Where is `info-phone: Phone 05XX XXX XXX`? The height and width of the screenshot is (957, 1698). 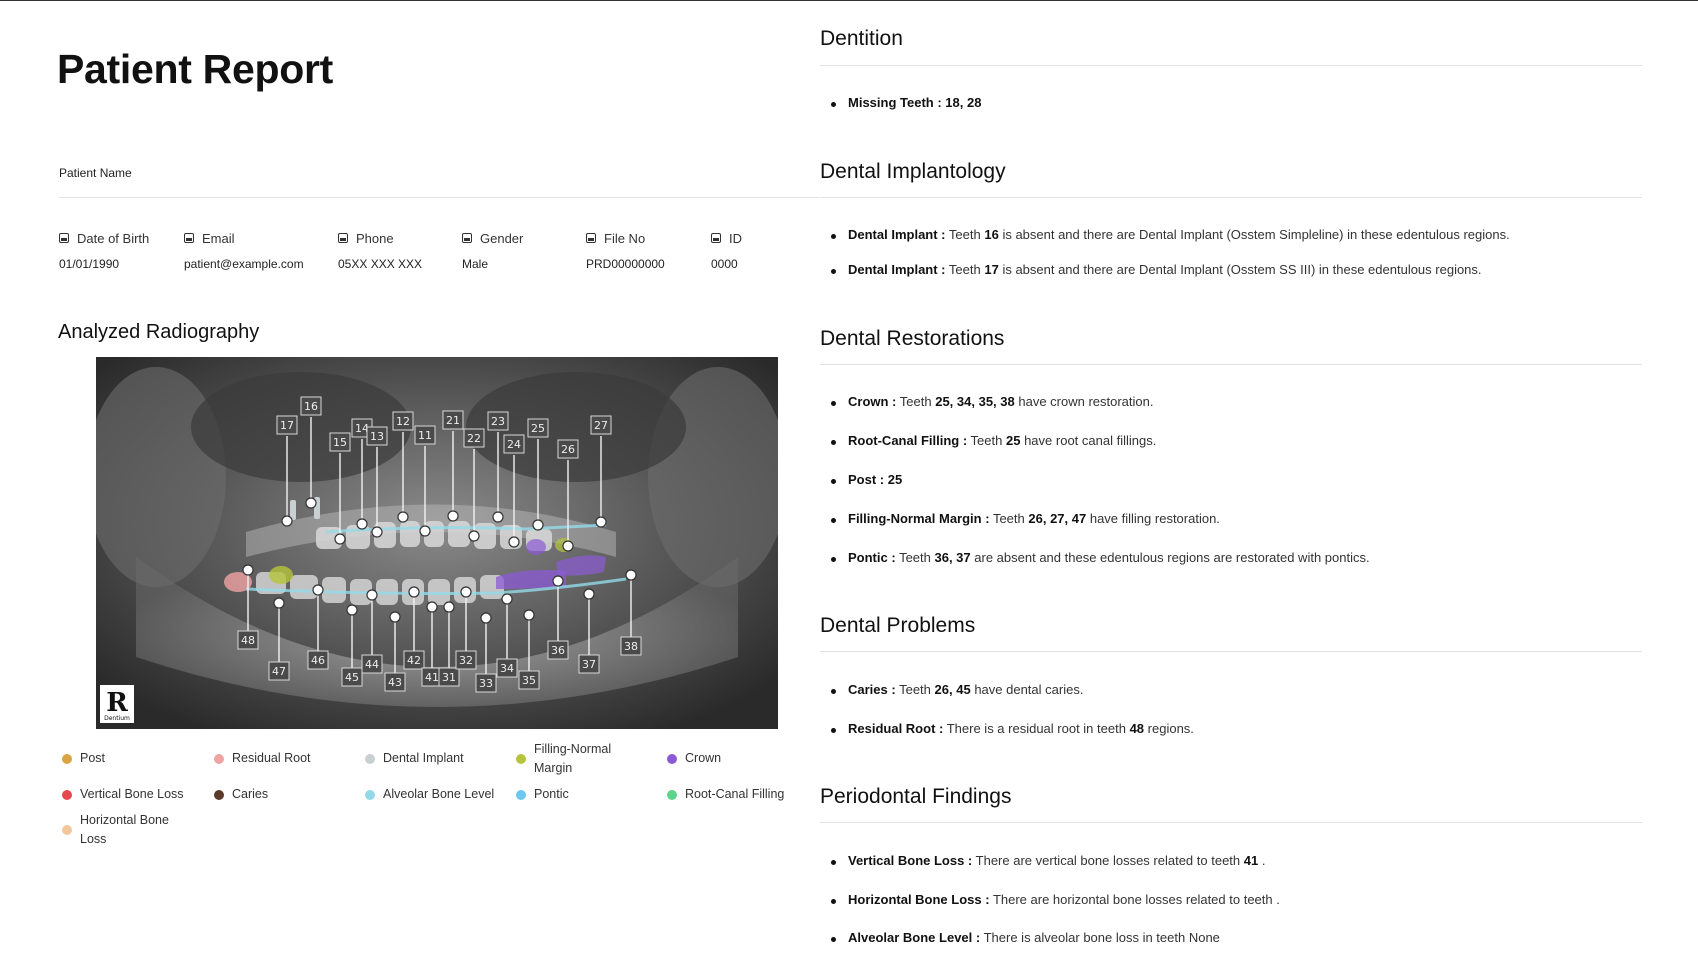
info-phone: Phone 05XX XXX XXX is located at coordinates (380, 250).